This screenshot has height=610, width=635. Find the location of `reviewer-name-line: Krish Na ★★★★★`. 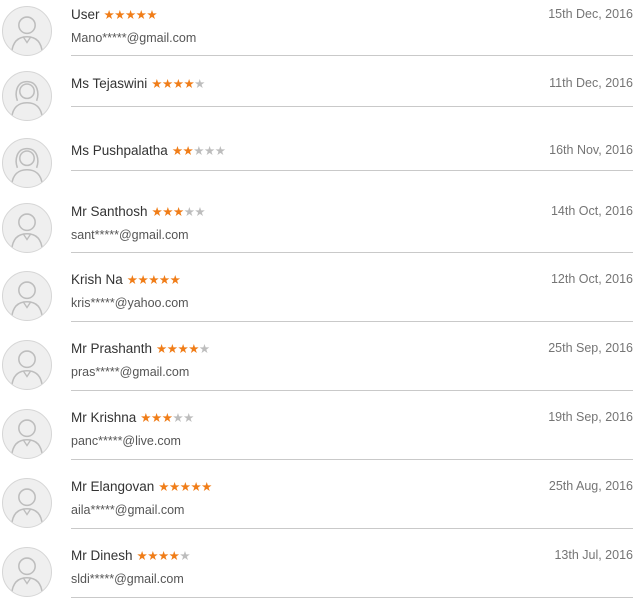

reviewer-name-line: Krish Na ★★★★★ is located at coordinates (126, 280).